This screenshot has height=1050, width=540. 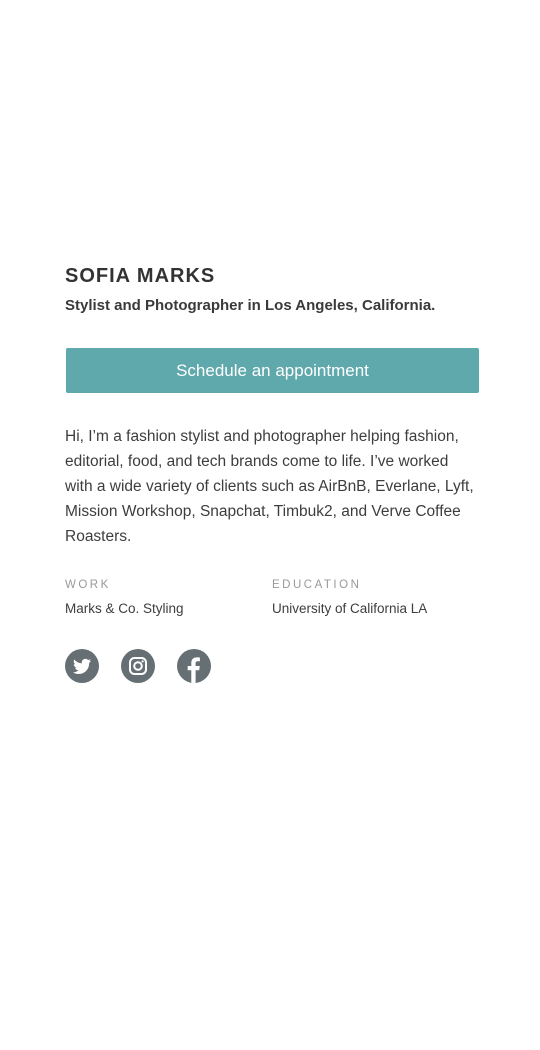 I want to click on twitter-icon, so click(x=82, y=666).